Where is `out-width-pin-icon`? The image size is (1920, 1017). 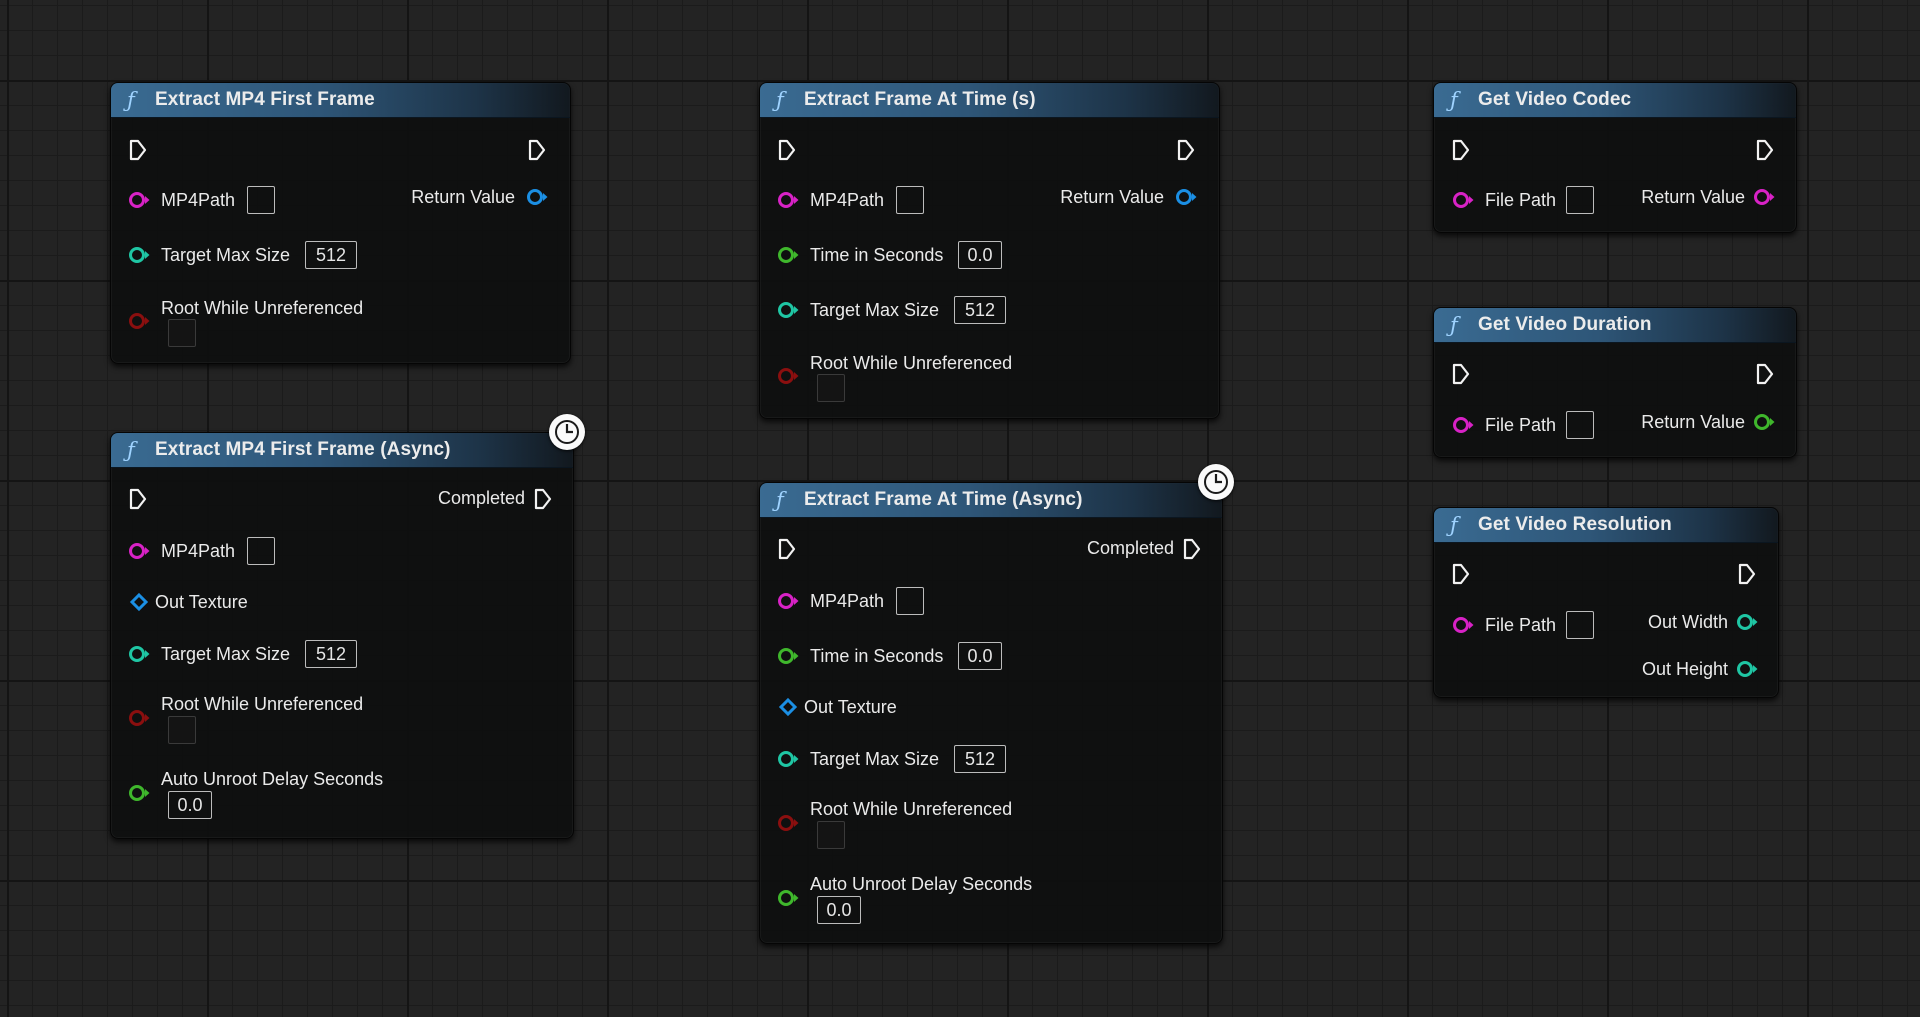 out-width-pin-icon is located at coordinates (1747, 622).